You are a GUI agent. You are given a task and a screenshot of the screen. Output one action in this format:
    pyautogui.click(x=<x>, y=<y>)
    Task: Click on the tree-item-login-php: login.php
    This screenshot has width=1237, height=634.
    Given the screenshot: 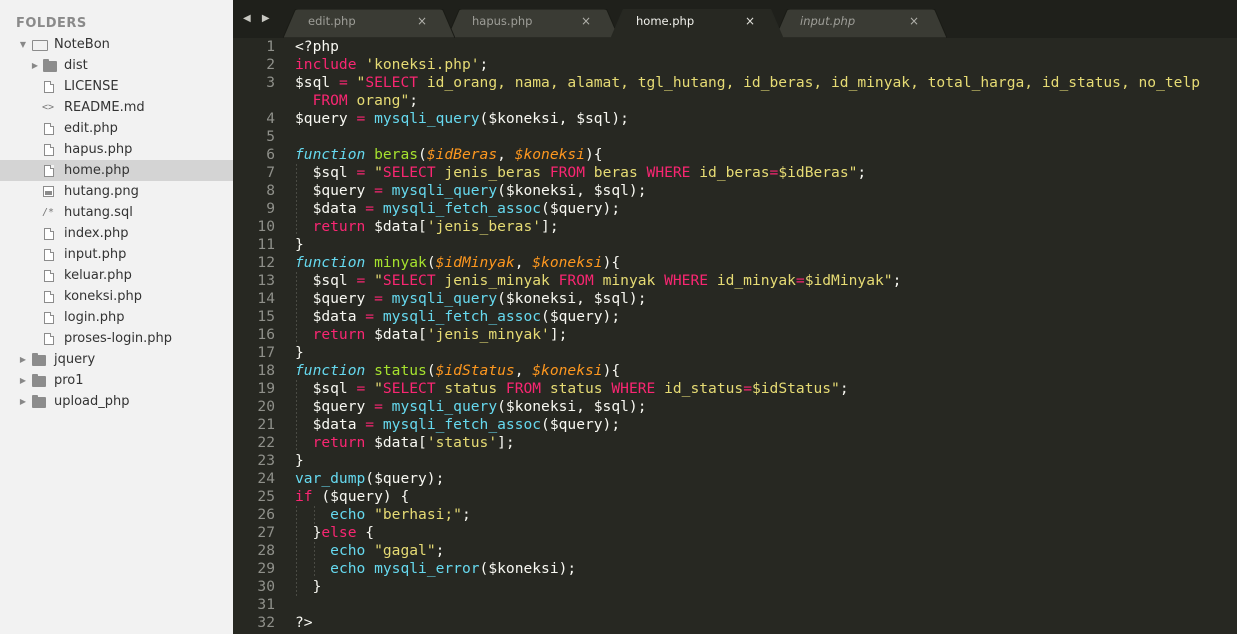 What is the action you would take?
    pyautogui.click(x=116, y=317)
    